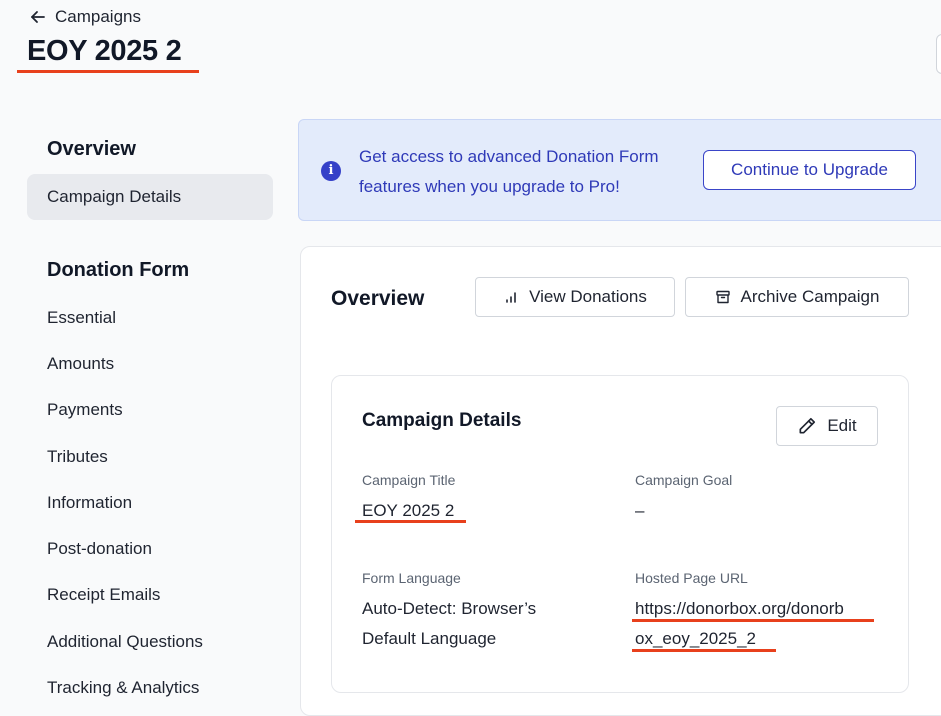 Image resolution: width=941 pixels, height=716 pixels. What do you see at coordinates (640, 510) in the screenshot?
I see `campaign-goal-value: –` at bounding box center [640, 510].